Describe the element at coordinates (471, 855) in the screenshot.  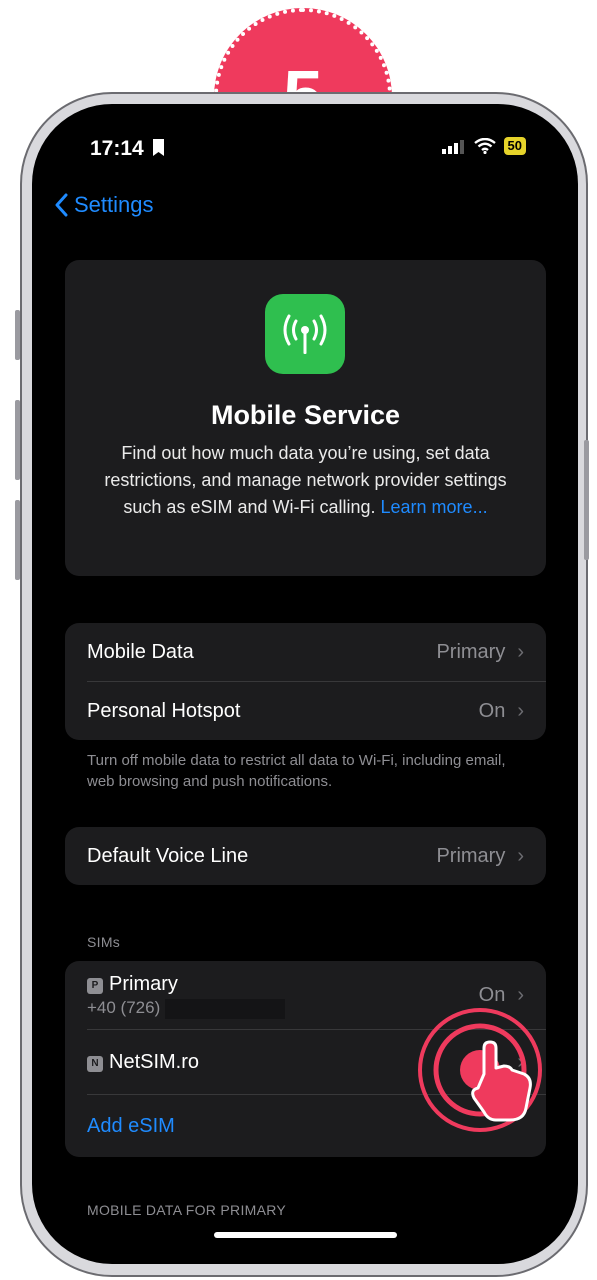
I see `default-voice-line-value: Primary` at that location.